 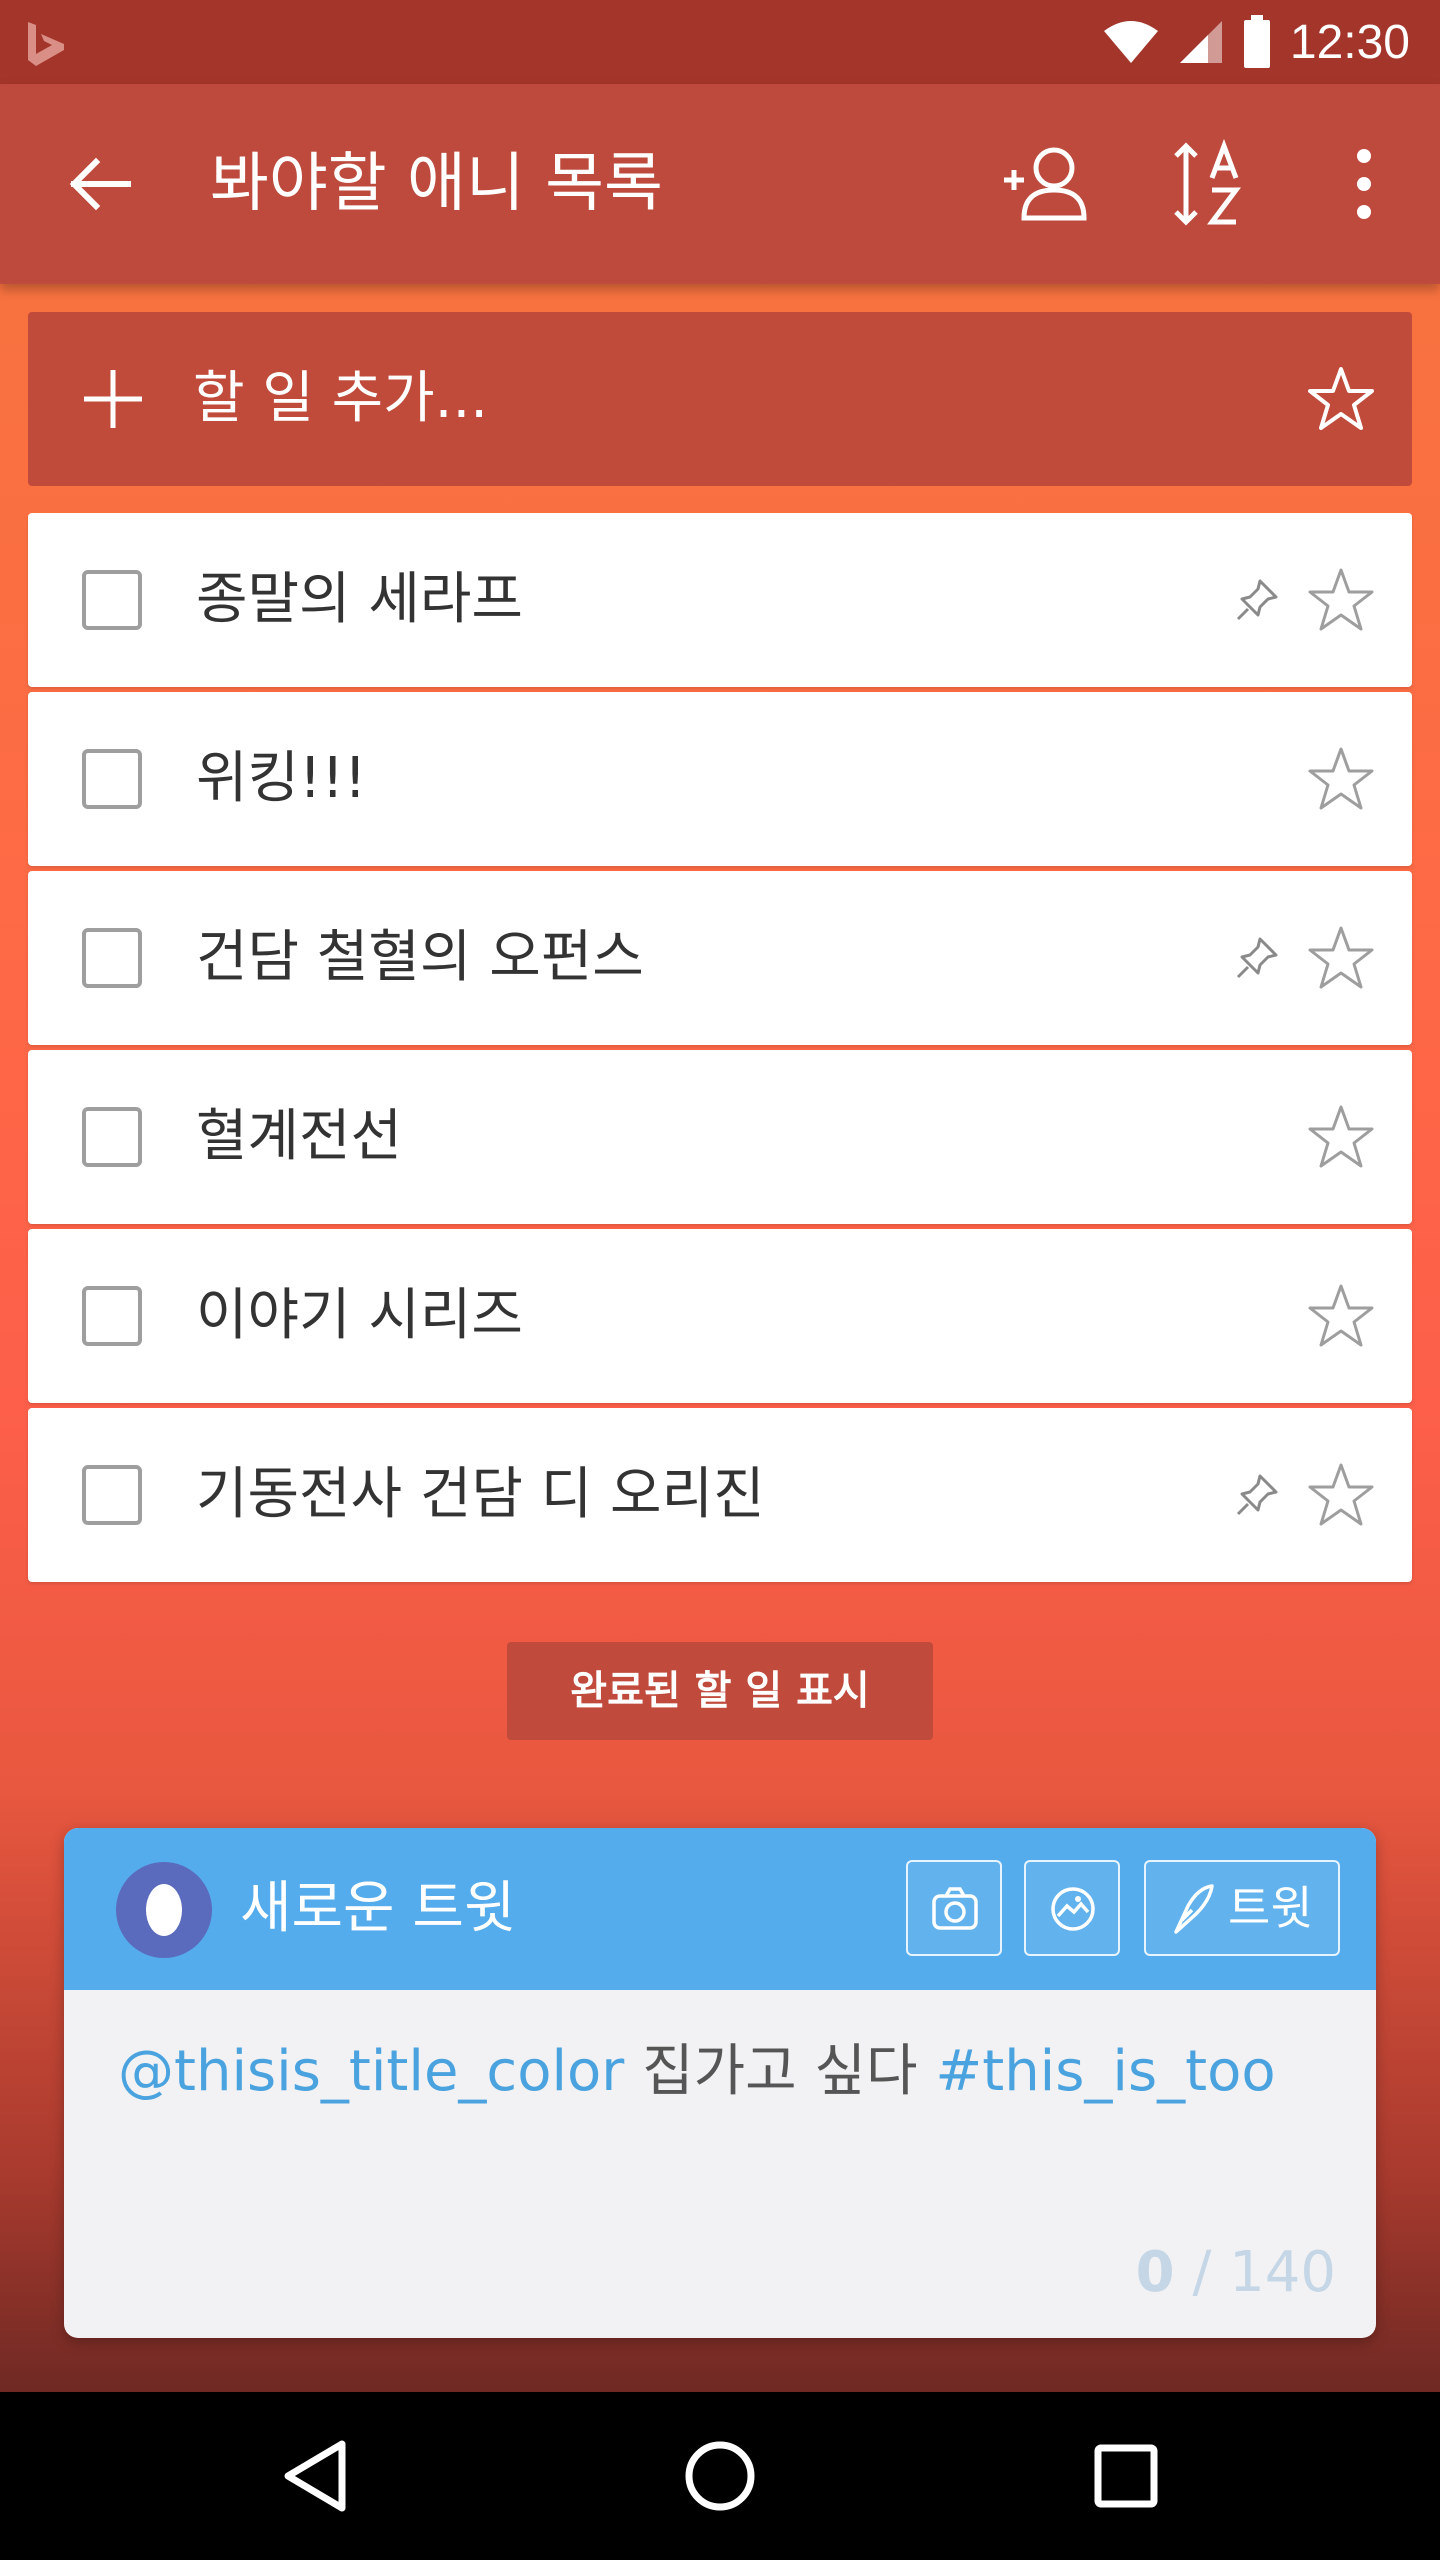 I want to click on gallery-button, so click(x=1072, y=1908).